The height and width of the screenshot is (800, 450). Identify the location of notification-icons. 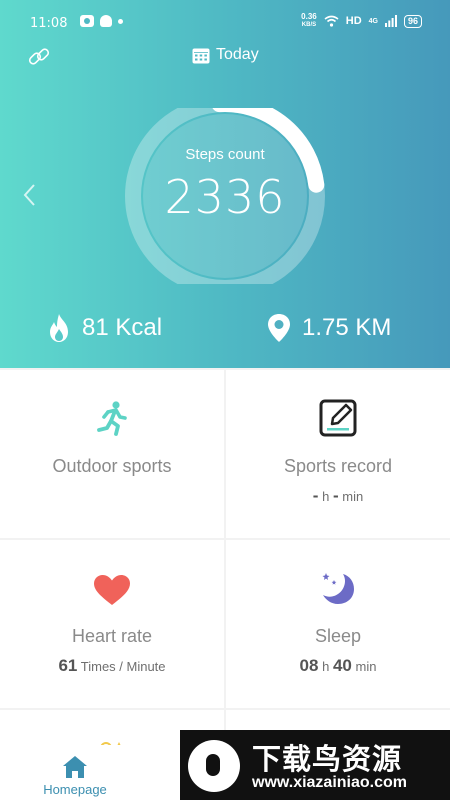
(101, 21).